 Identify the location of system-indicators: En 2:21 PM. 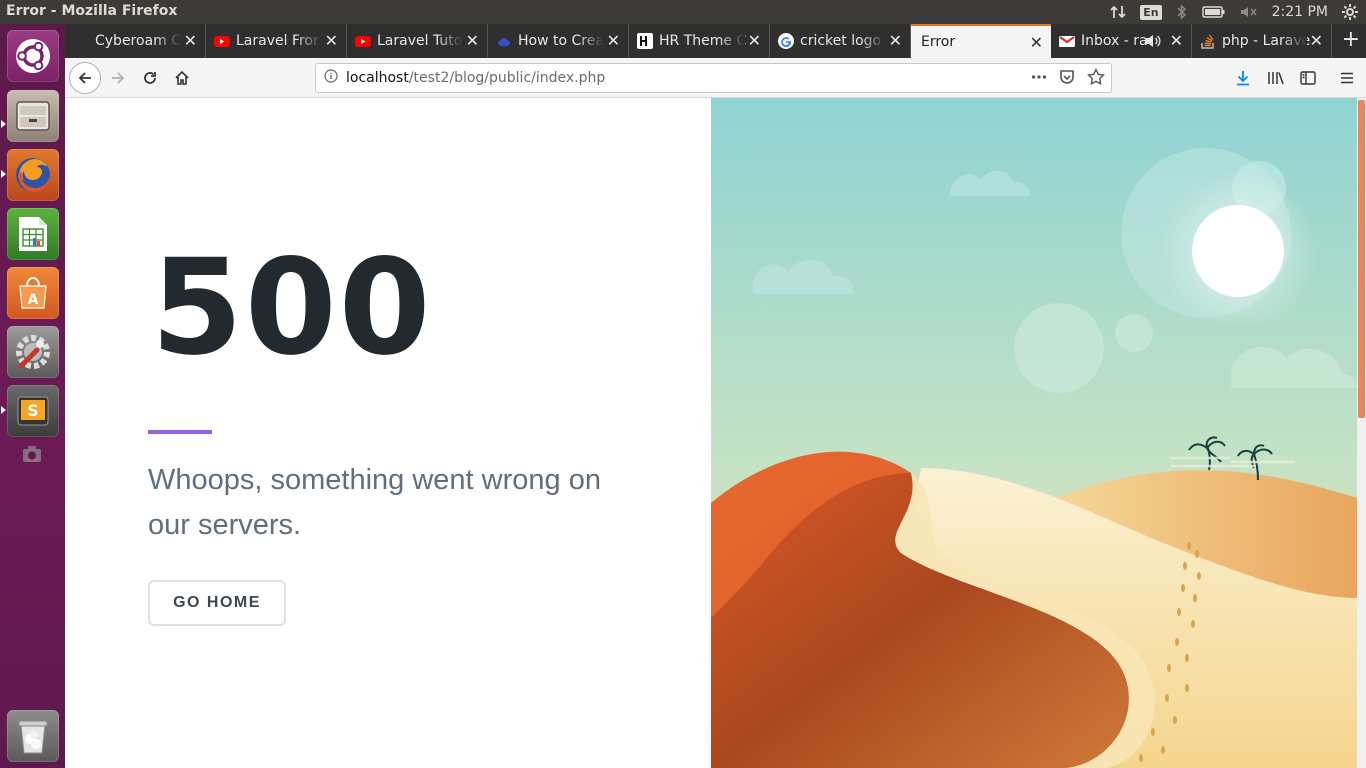
(1234, 12).